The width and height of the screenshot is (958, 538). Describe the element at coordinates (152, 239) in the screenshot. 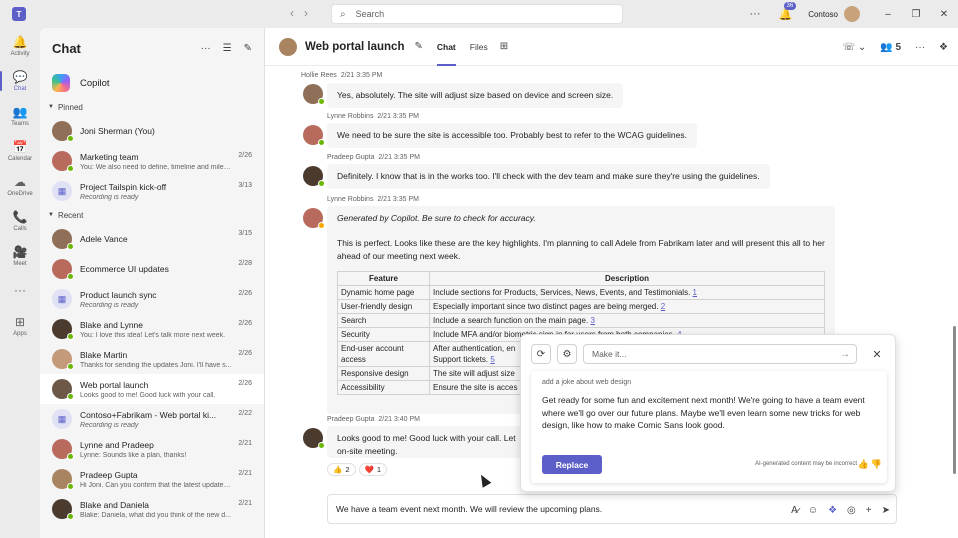

I see `chat-list-item: Adele Vance 3/15` at that location.